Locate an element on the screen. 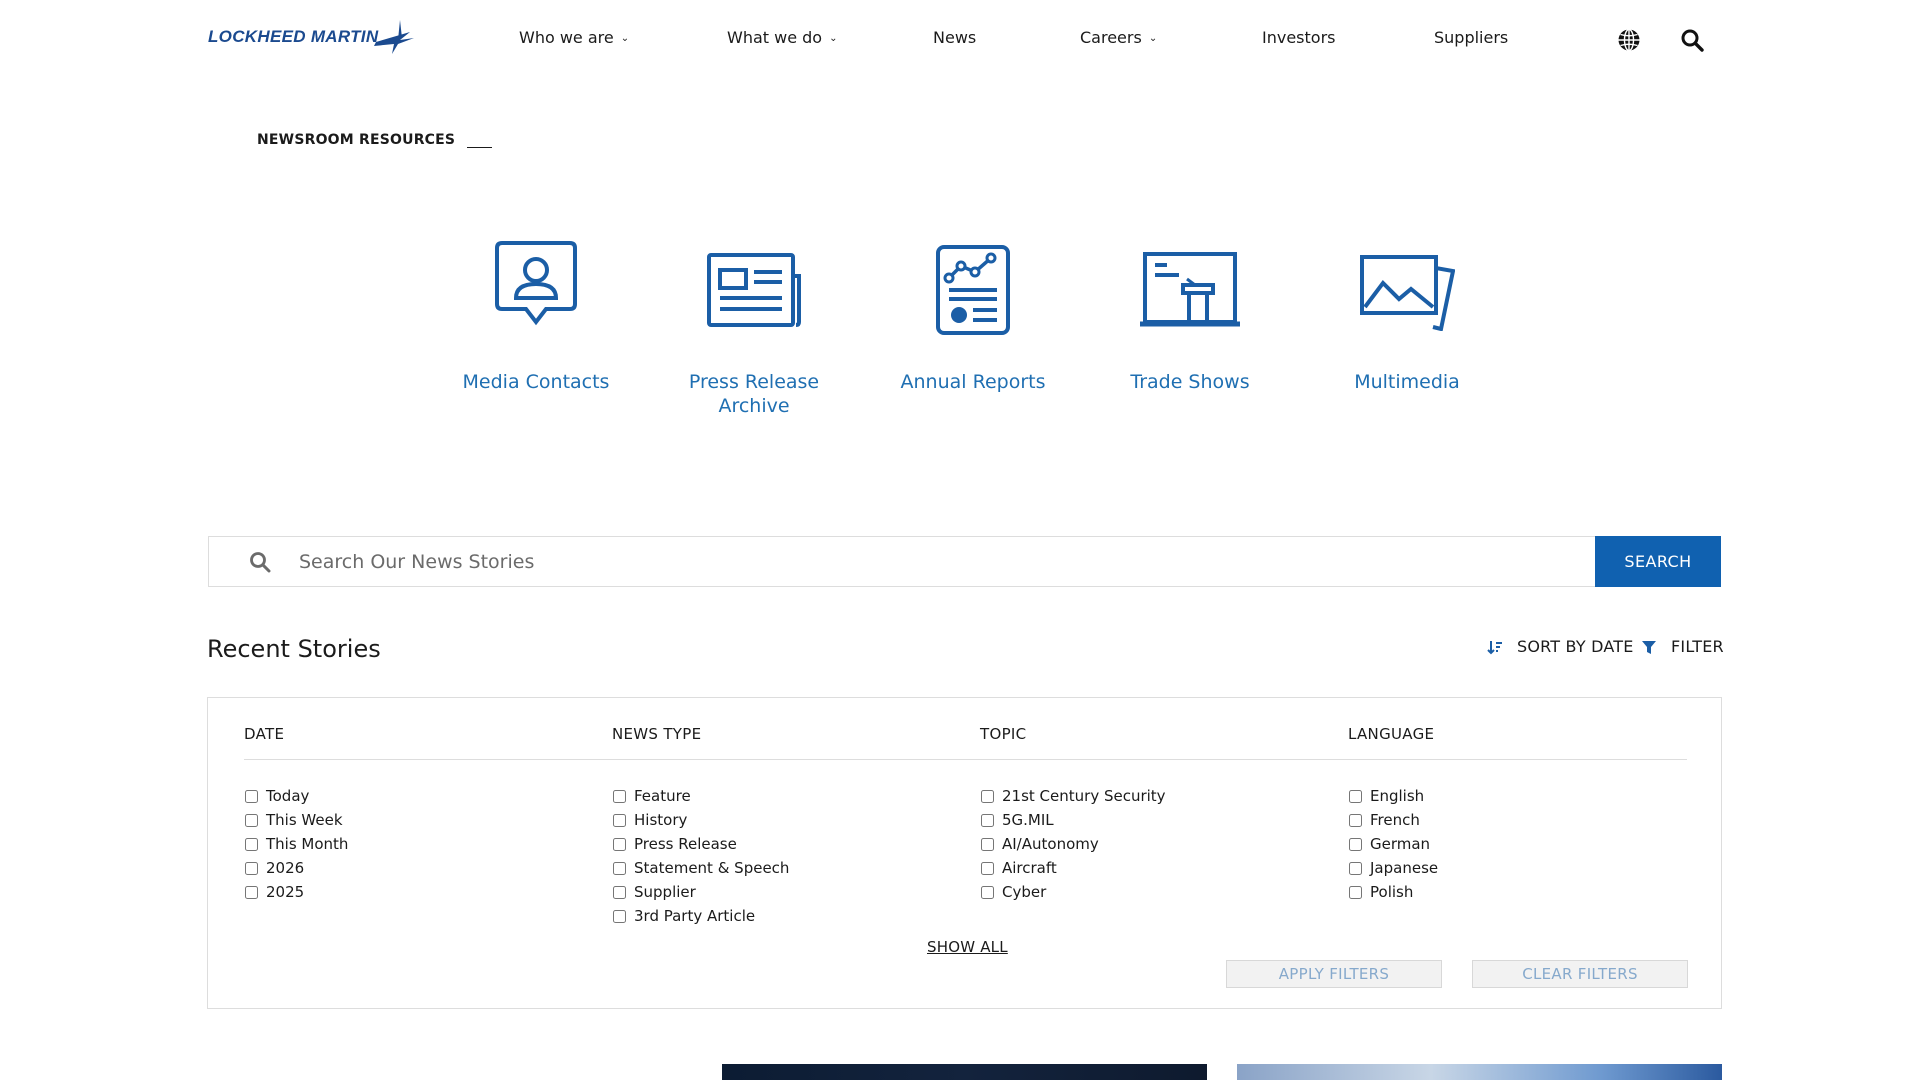 Image resolution: width=1920 pixels, height=1080 pixels. apply-filters-button: APPLY FILTERS is located at coordinates (1334, 974).